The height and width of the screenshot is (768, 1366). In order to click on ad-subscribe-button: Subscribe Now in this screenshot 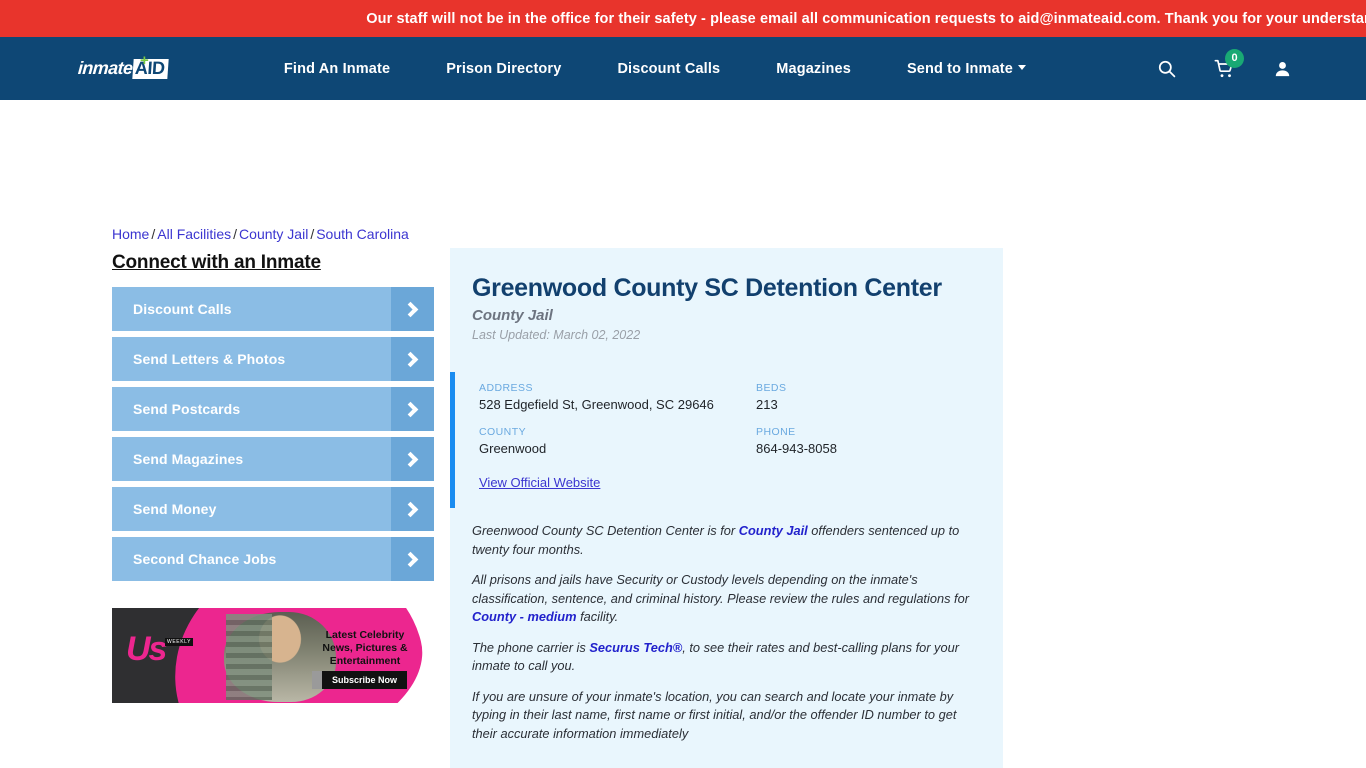, I will do `click(359, 680)`.